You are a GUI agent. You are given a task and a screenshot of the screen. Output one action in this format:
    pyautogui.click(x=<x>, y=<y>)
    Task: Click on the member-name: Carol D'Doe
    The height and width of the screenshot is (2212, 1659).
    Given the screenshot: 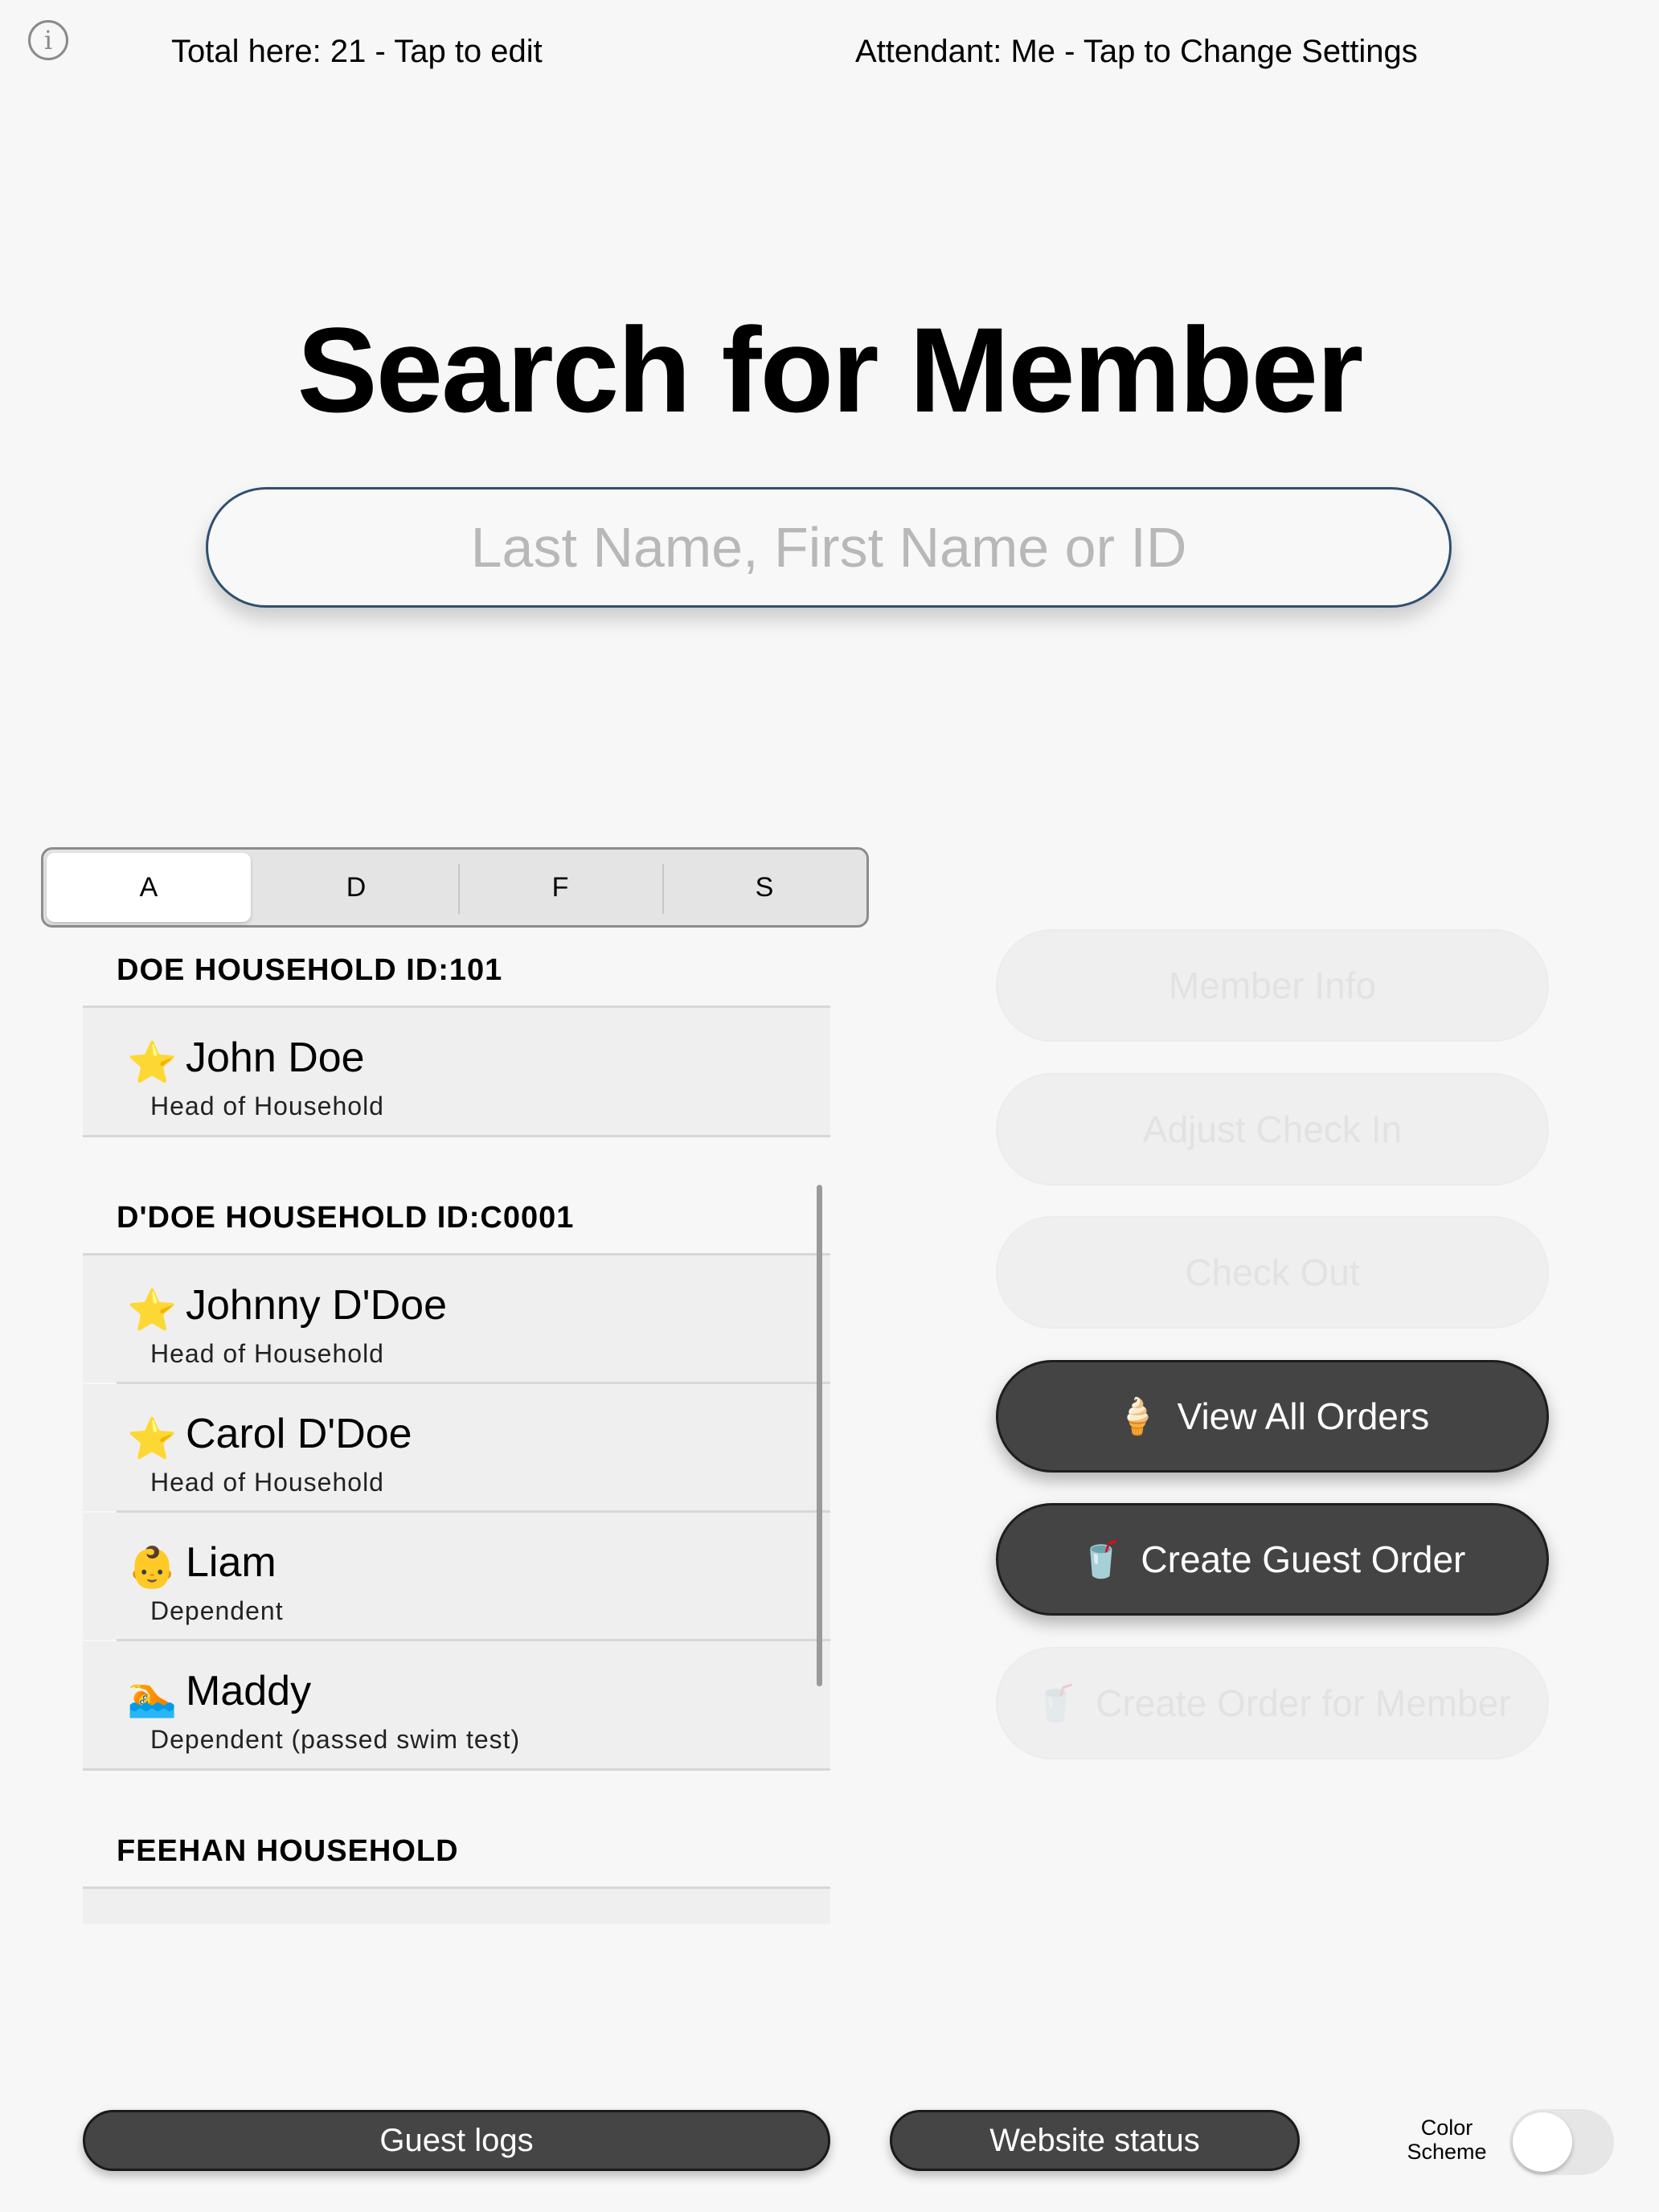 What is the action you would take?
    pyautogui.click(x=299, y=1434)
    